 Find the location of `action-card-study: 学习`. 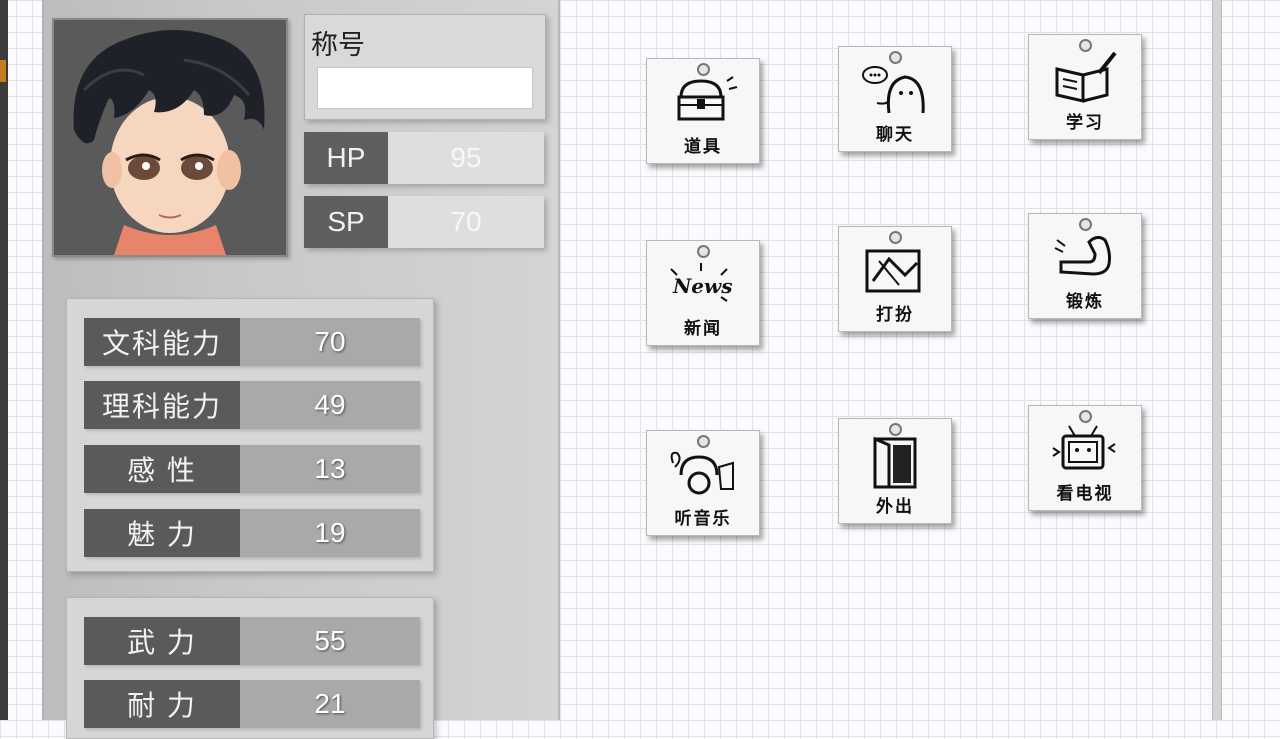

action-card-study: 学习 is located at coordinates (1085, 87).